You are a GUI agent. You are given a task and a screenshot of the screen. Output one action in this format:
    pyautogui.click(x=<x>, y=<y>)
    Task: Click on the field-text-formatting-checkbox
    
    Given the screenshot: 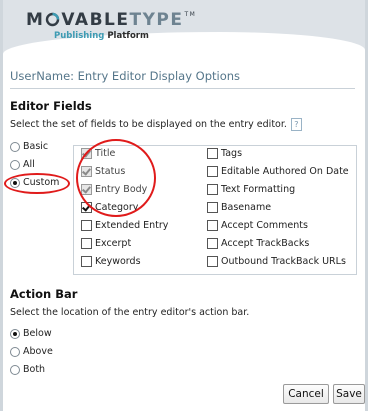 What is the action you would take?
    pyautogui.click(x=212, y=189)
    